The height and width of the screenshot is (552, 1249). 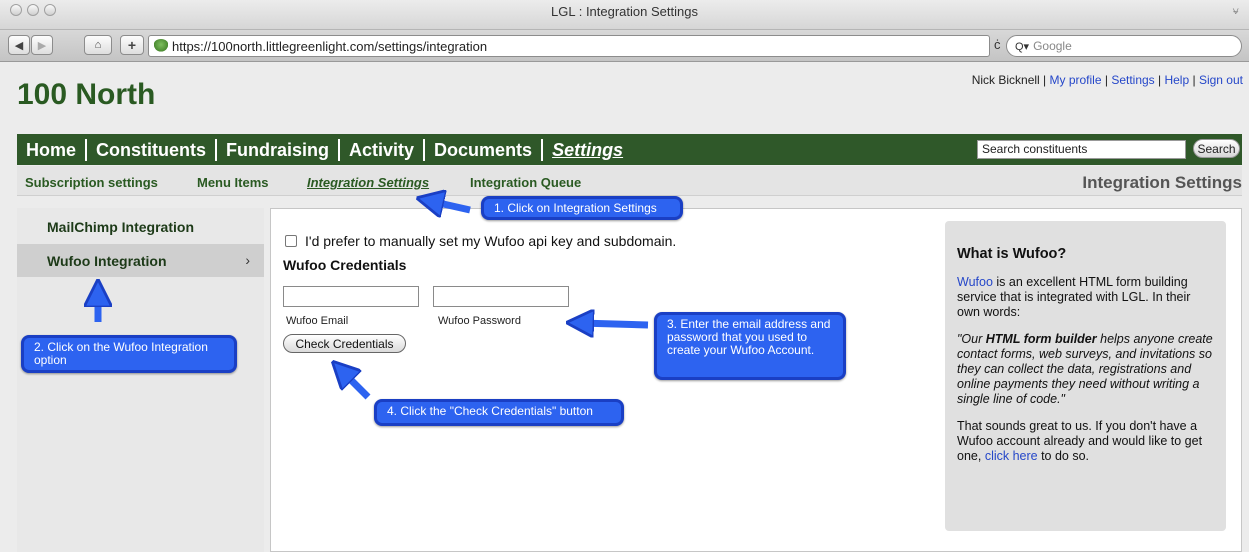 What do you see at coordinates (499, 412) in the screenshot?
I see `callout-step-4: 4. Click the "Check Credentials" button` at bounding box center [499, 412].